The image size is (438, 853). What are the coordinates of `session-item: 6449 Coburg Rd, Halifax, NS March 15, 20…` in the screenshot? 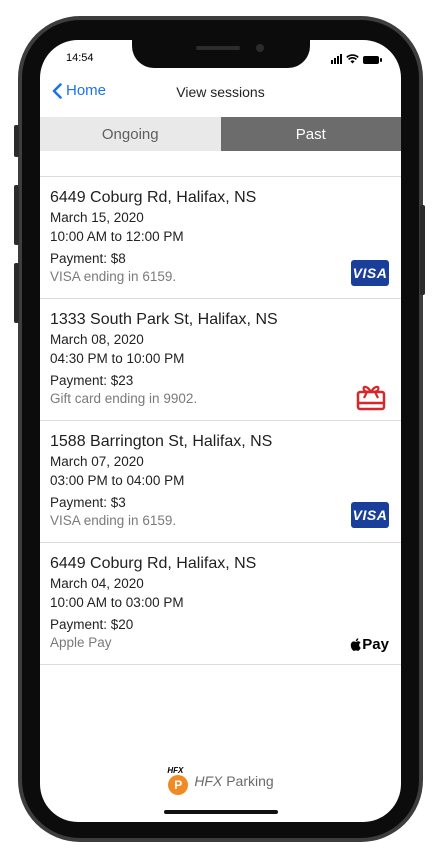 It's located at (220, 238).